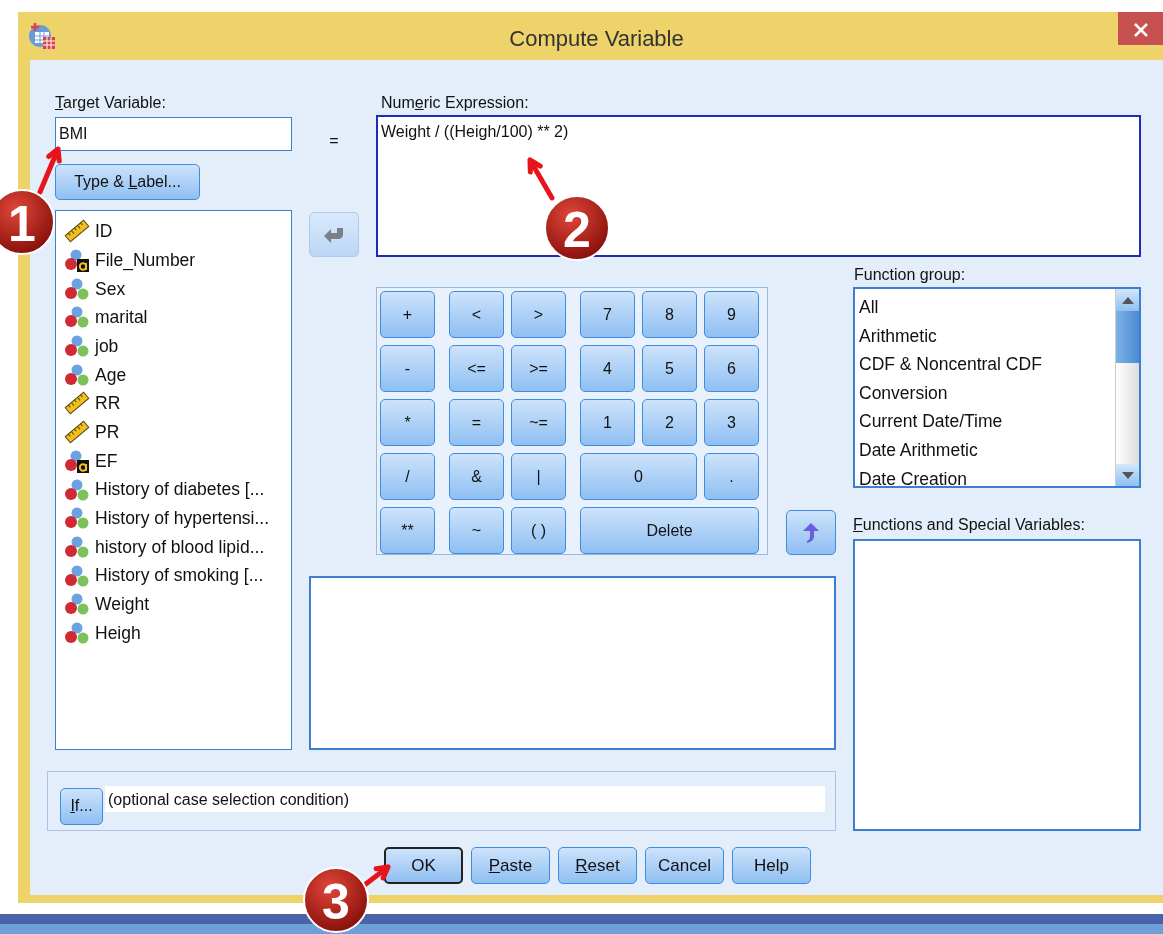 This screenshot has width=1163, height=934. I want to click on keypad-key: -, so click(407, 368).